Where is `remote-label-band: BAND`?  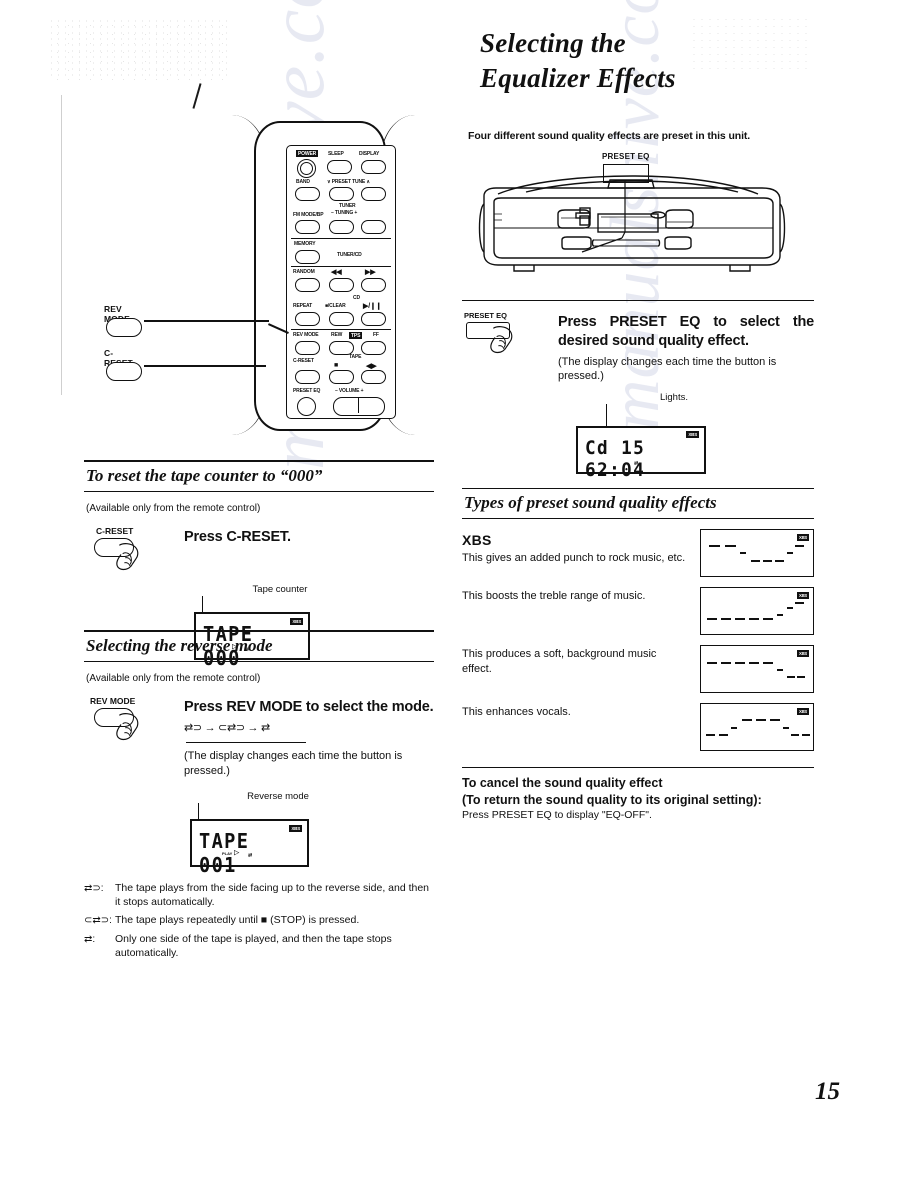 remote-label-band: BAND is located at coordinates (303, 182).